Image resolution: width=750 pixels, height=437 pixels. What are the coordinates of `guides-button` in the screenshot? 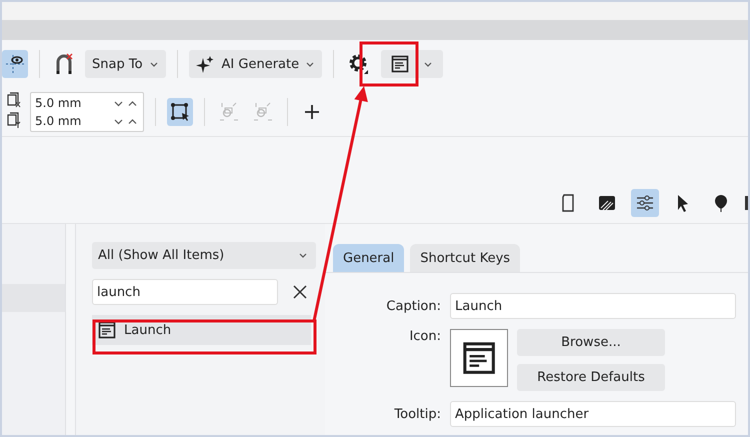 It's located at (15, 64).